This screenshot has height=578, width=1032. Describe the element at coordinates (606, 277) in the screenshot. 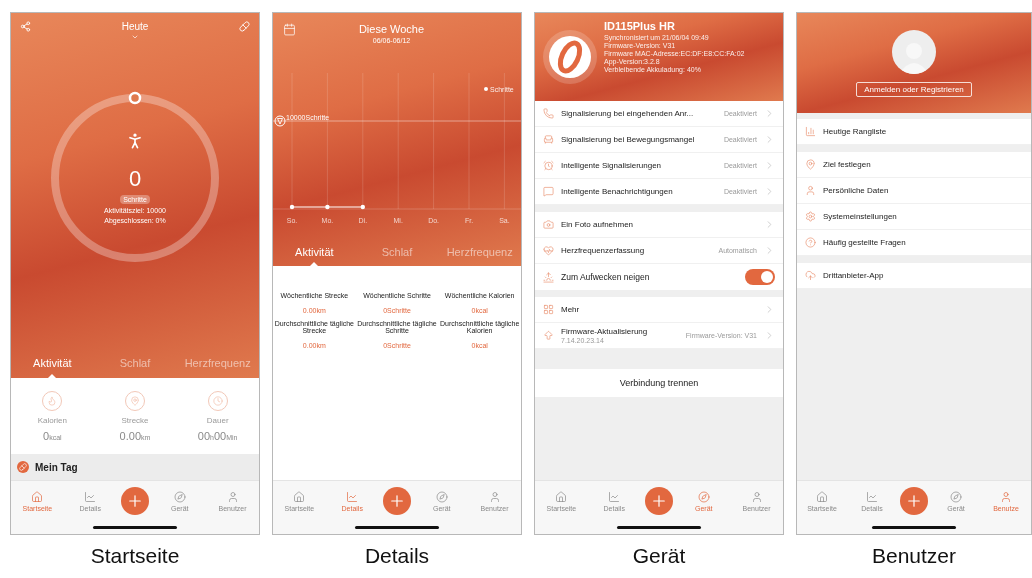

I see `row-label: Zum Aufwecken neigen` at that location.